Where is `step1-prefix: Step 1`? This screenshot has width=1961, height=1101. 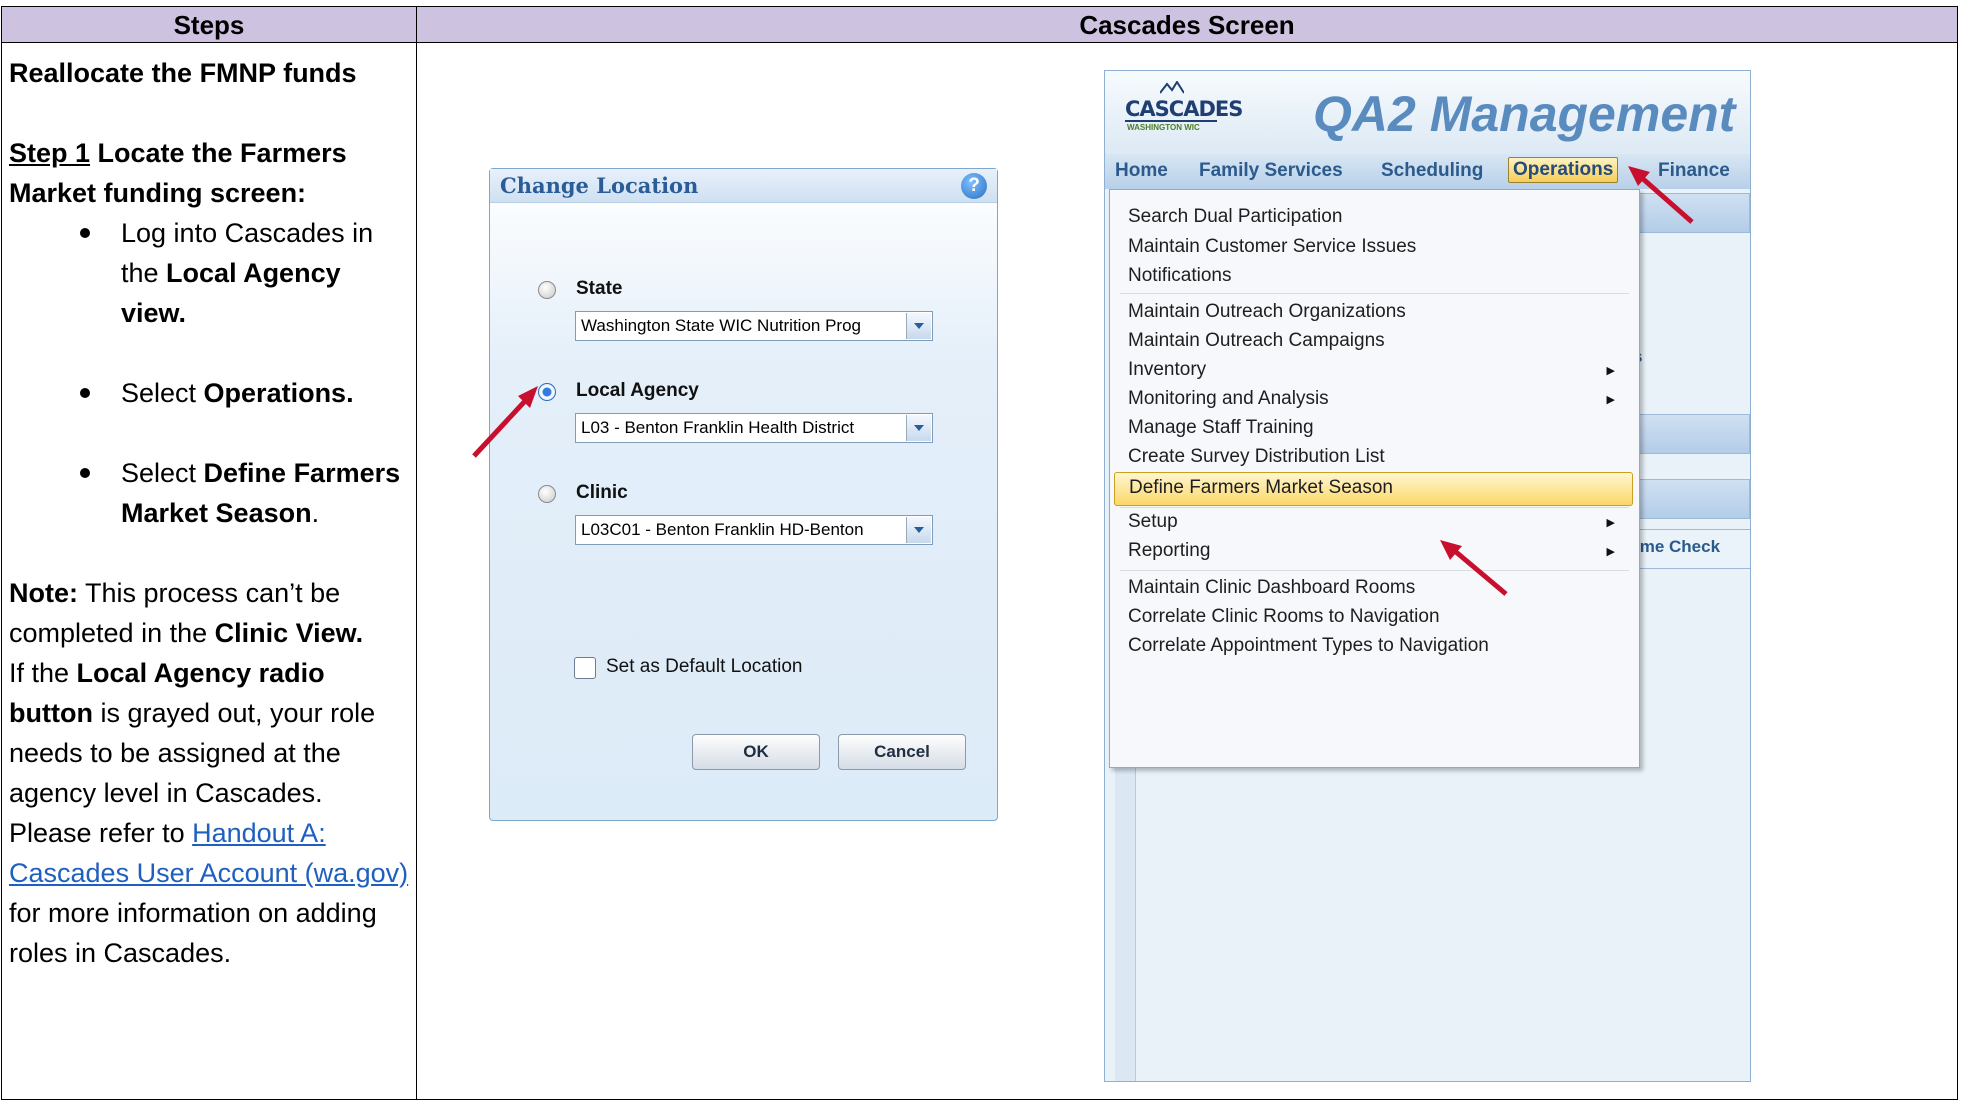 step1-prefix: Step 1 is located at coordinates (50, 153).